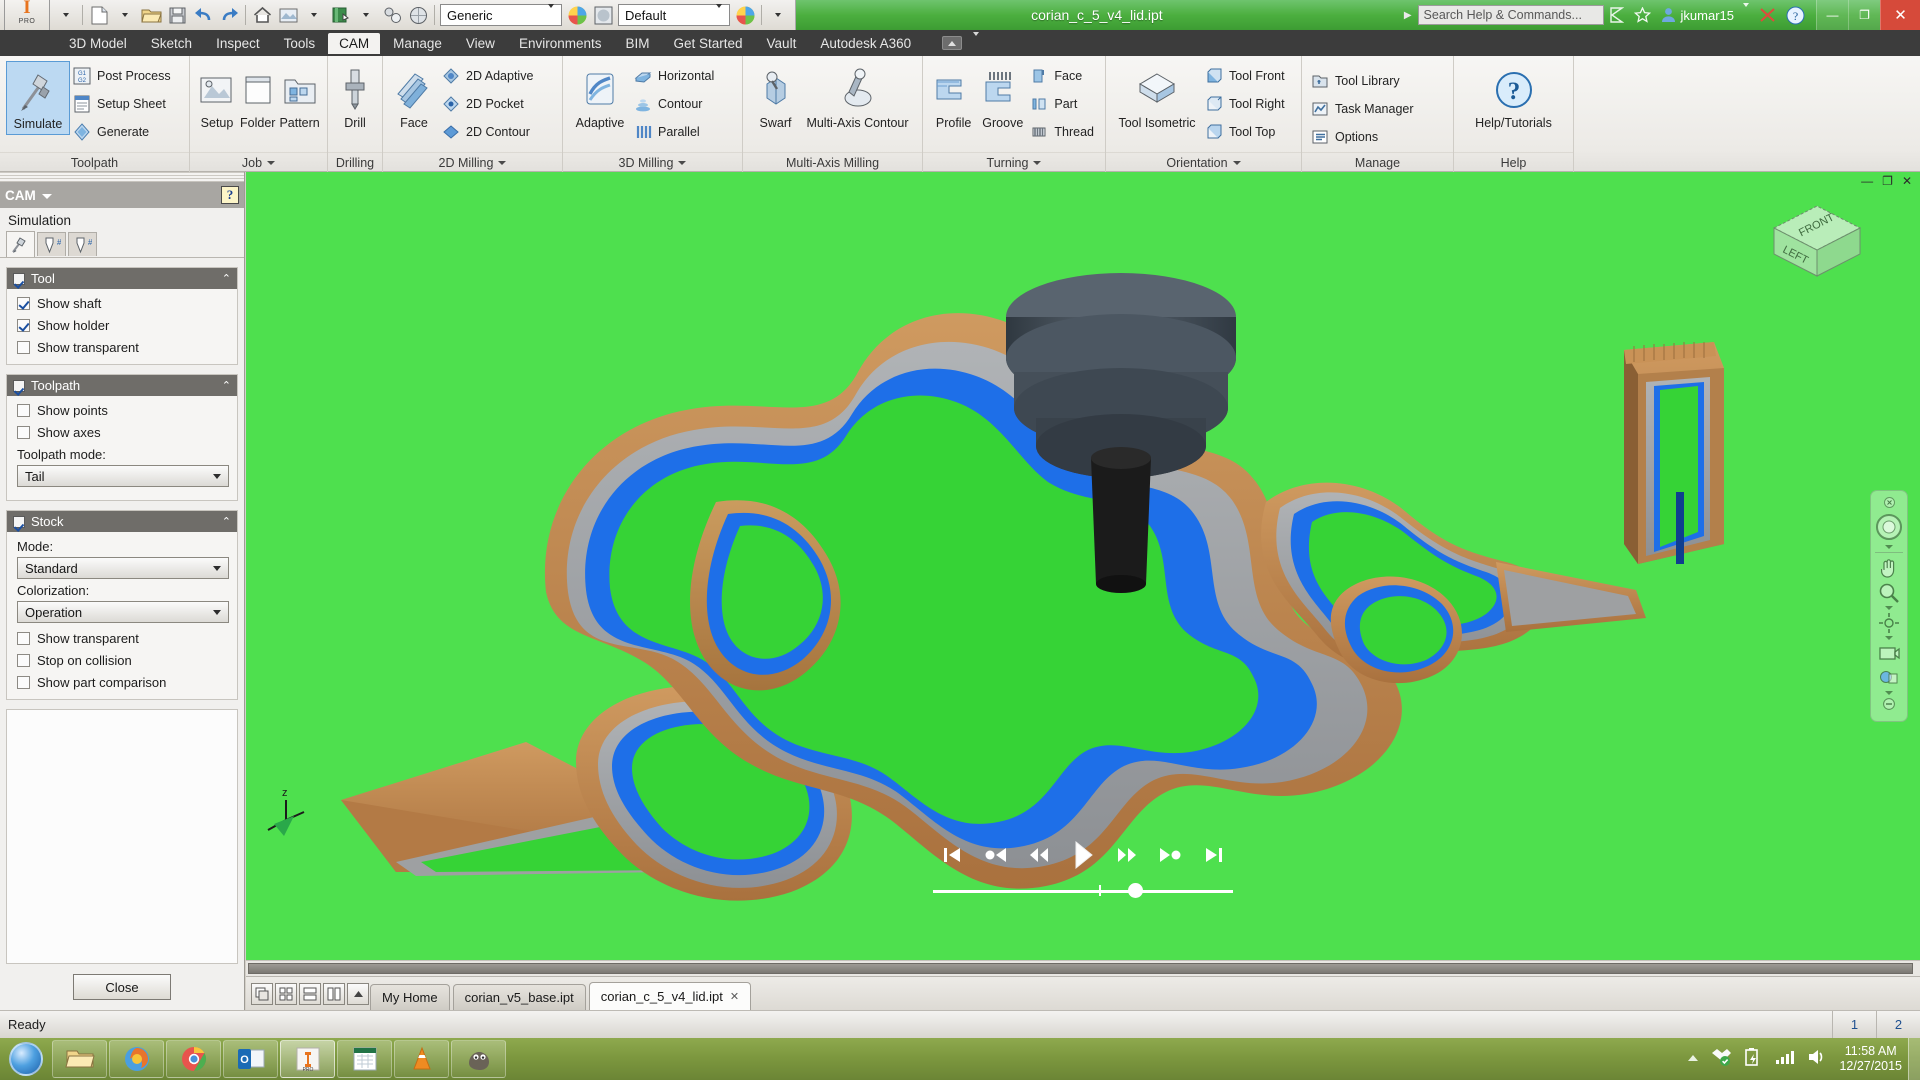 The image size is (1920, 1080). I want to click on show-points-checkbox, so click(23, 410).